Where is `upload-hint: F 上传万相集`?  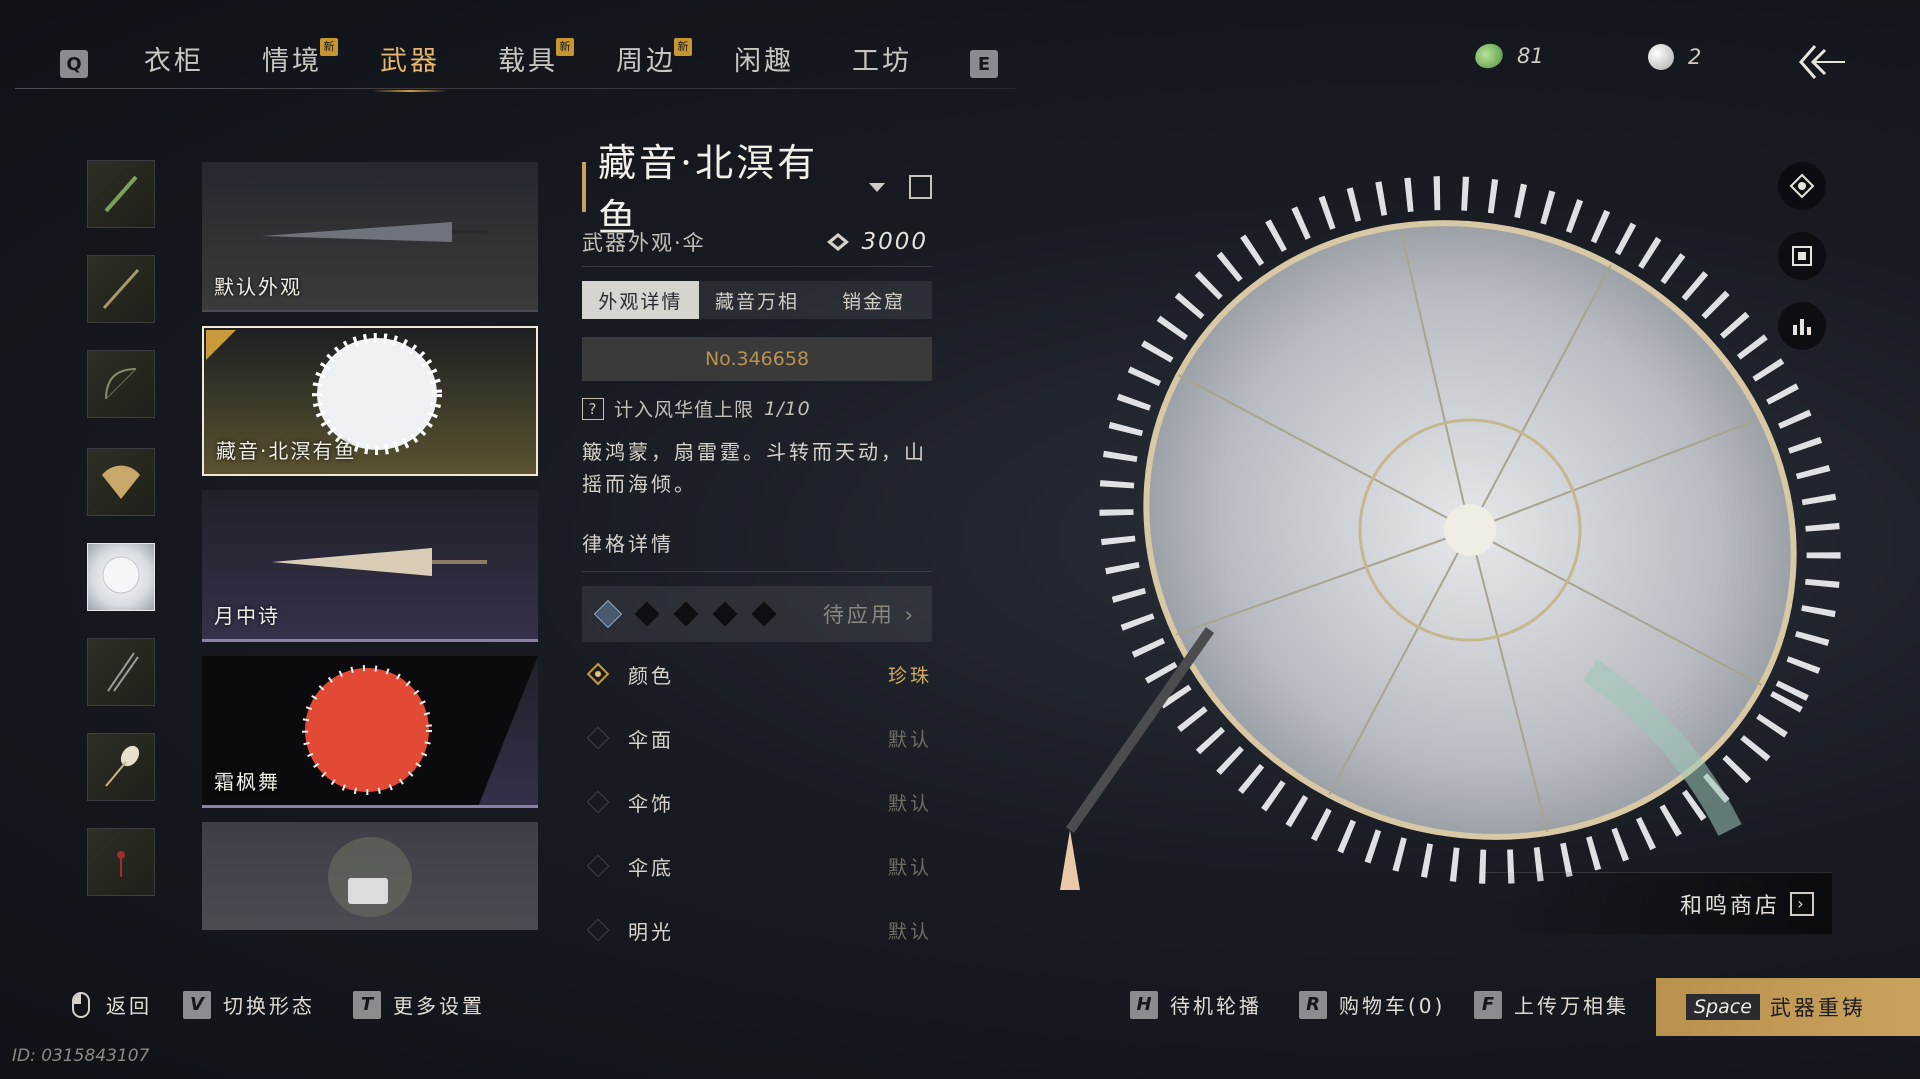
upload-hint: F 上传万相集 is located at coordinates (1551, 1004).